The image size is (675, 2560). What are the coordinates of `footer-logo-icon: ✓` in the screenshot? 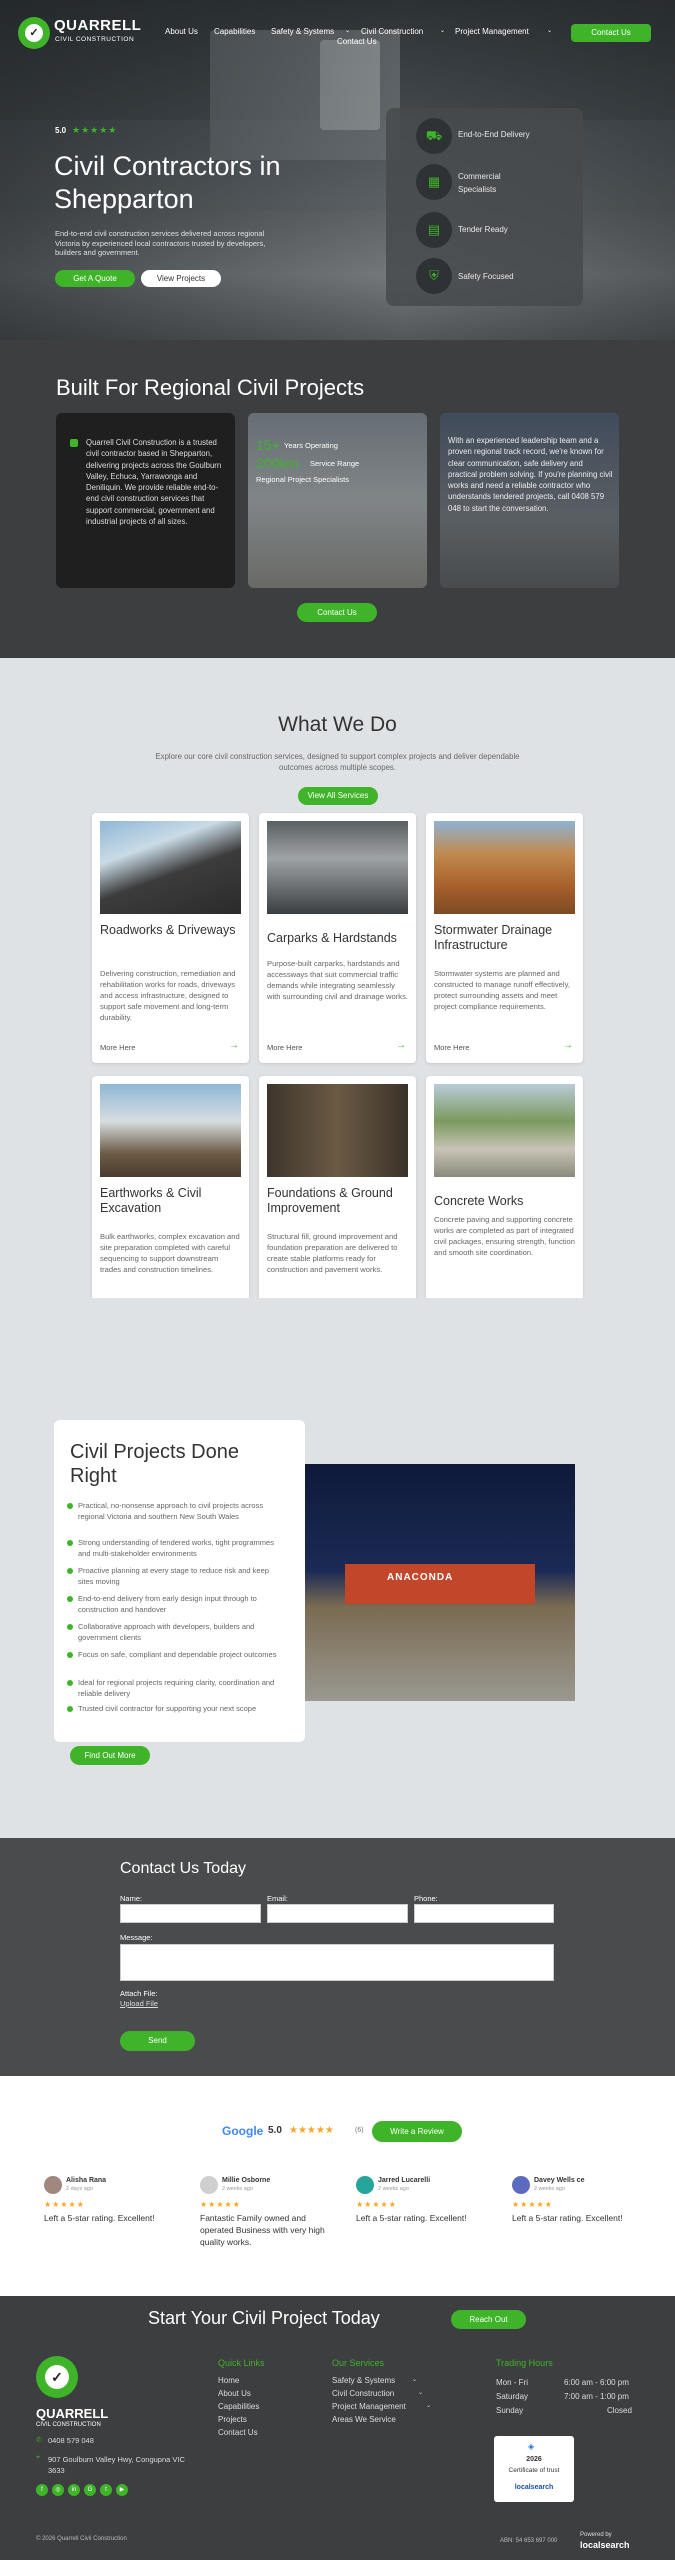 It's located at (57, 2377).